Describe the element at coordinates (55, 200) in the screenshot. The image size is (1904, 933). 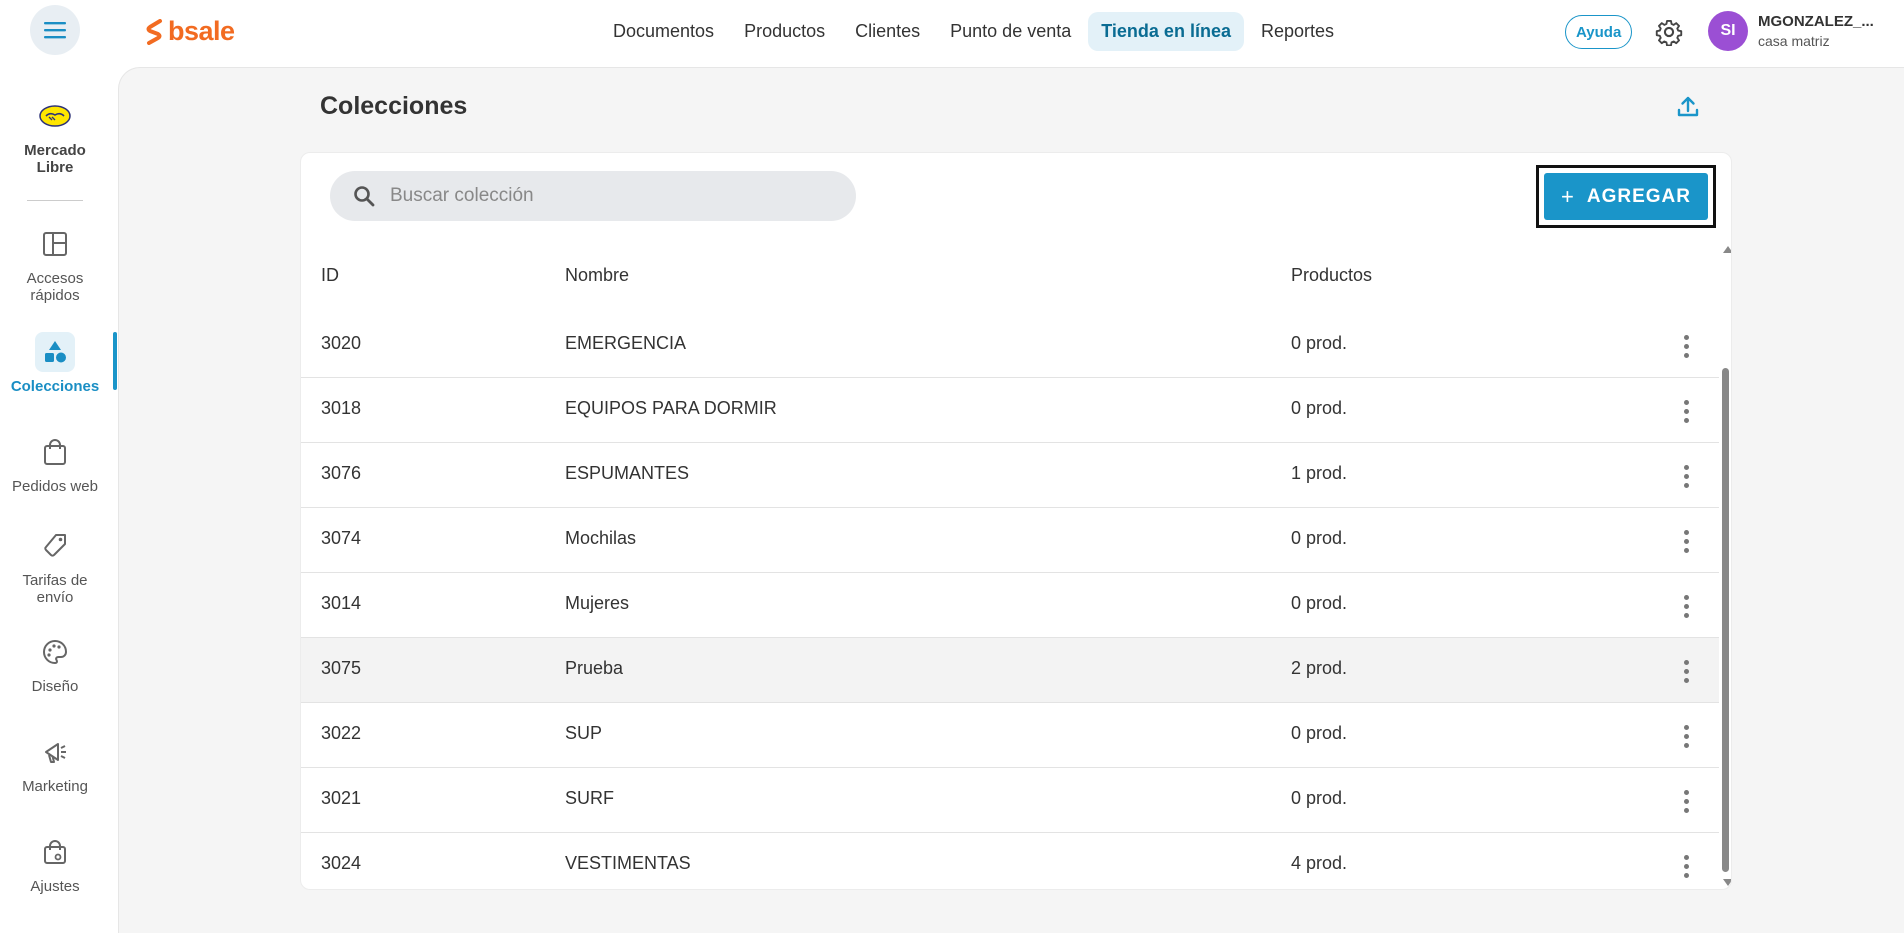
I see `sidebar-divider` at that location.